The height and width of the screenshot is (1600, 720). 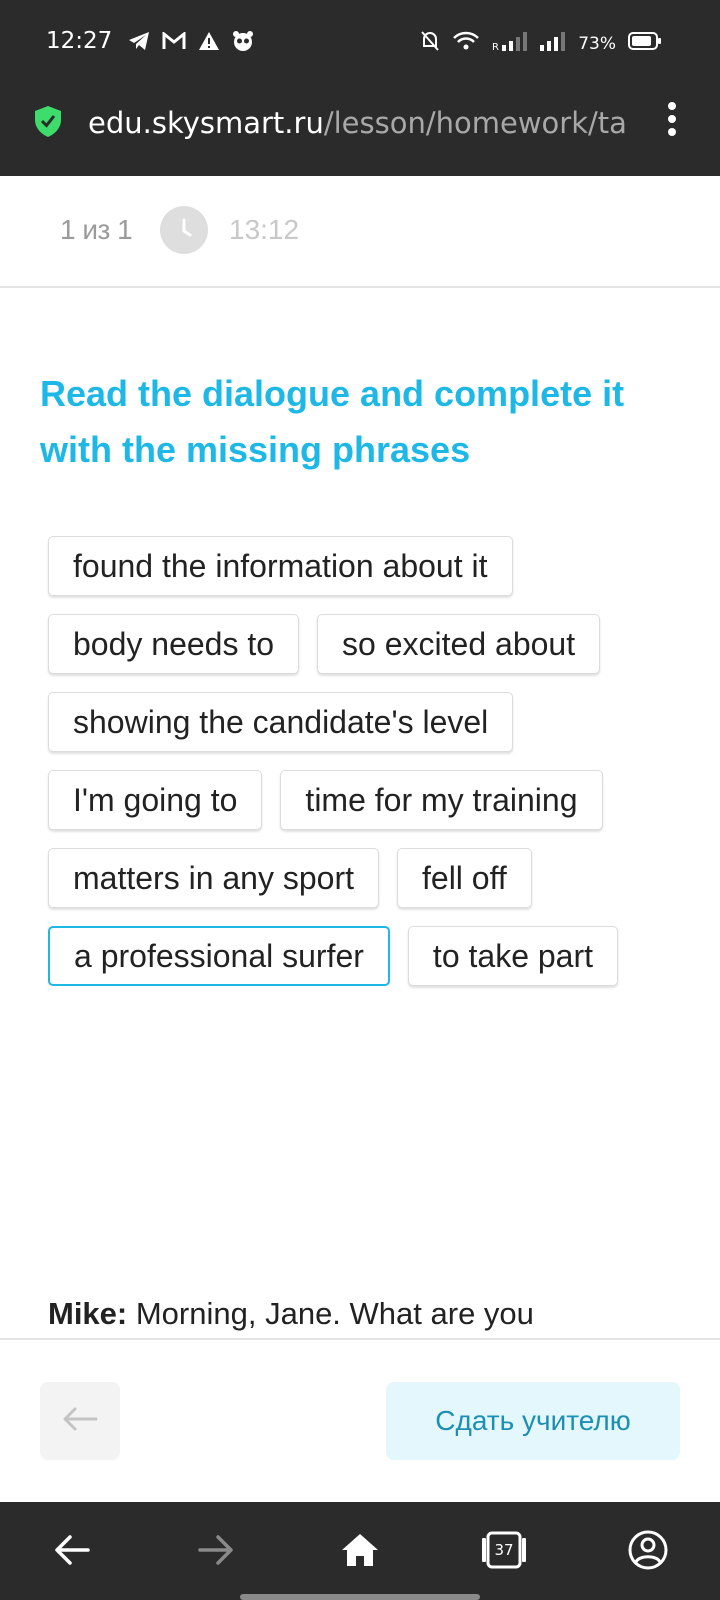 What do you see at coordinates (79, 41) in the screenshot?
I see `status-time: 12:27` at bounding box center [79, 41].